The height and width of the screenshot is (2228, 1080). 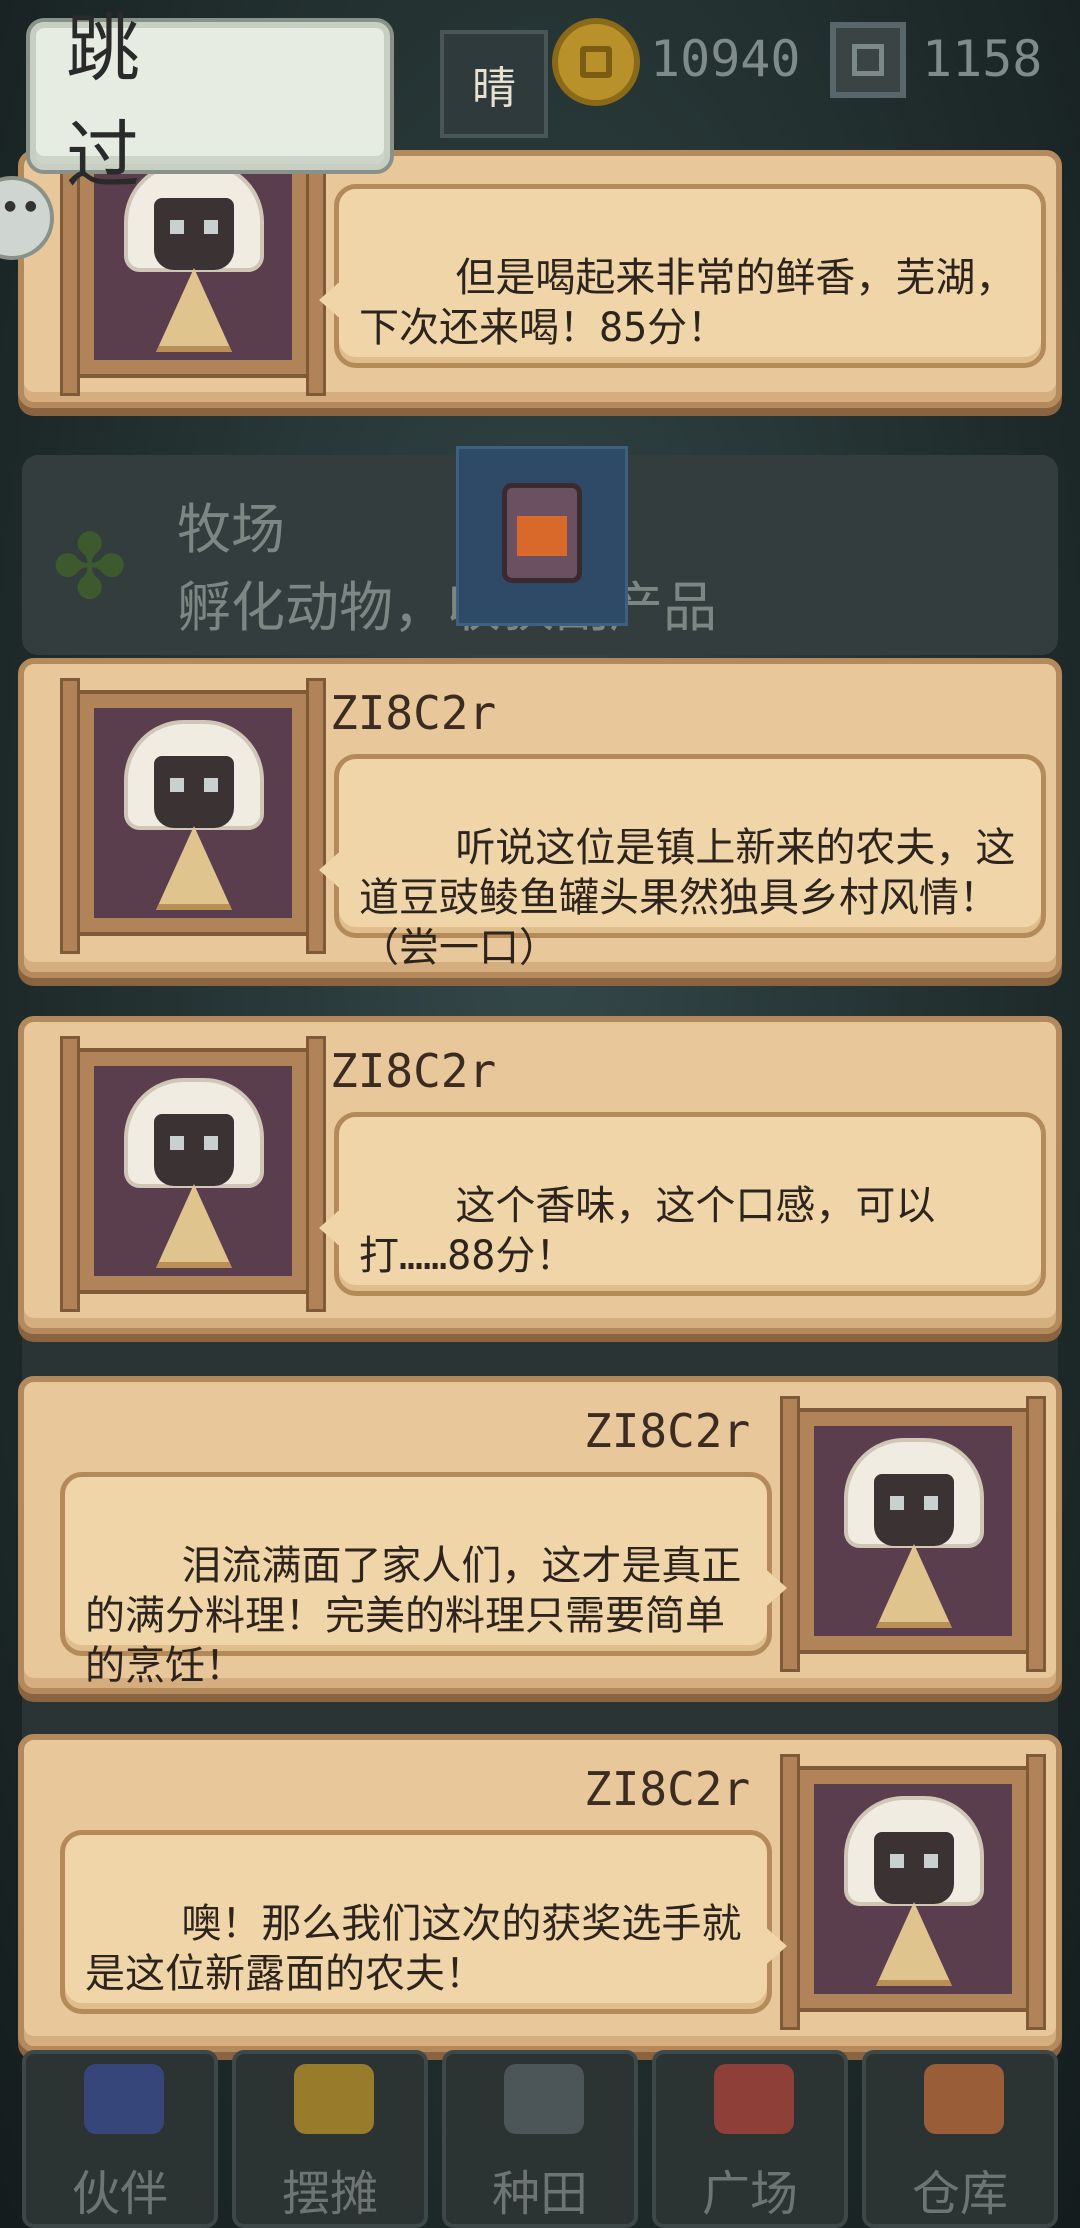 What do you see at coordinates (868, 60) in the screenshot?
I see `gem-icon` at bounding box center [868, 60].